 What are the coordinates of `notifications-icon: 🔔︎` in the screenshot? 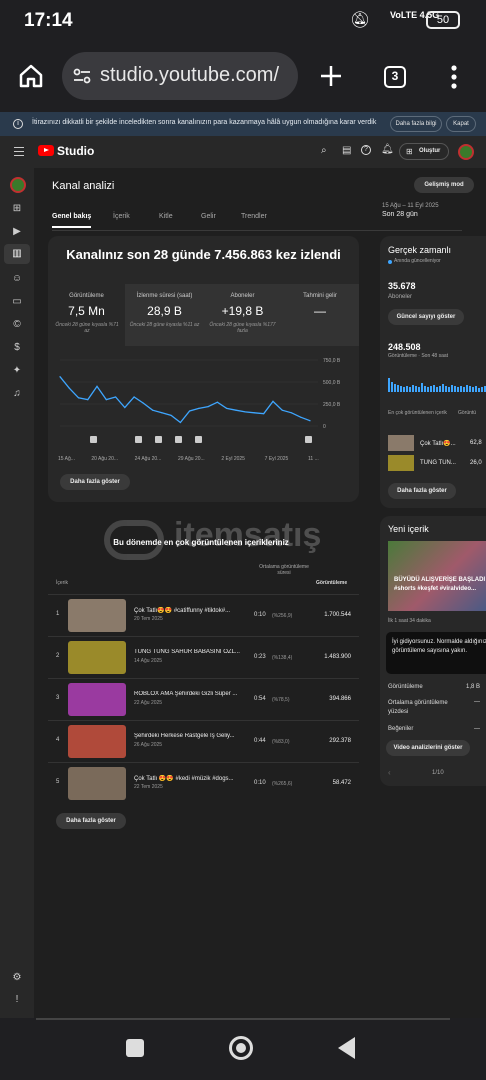 It's located at (387, 149).